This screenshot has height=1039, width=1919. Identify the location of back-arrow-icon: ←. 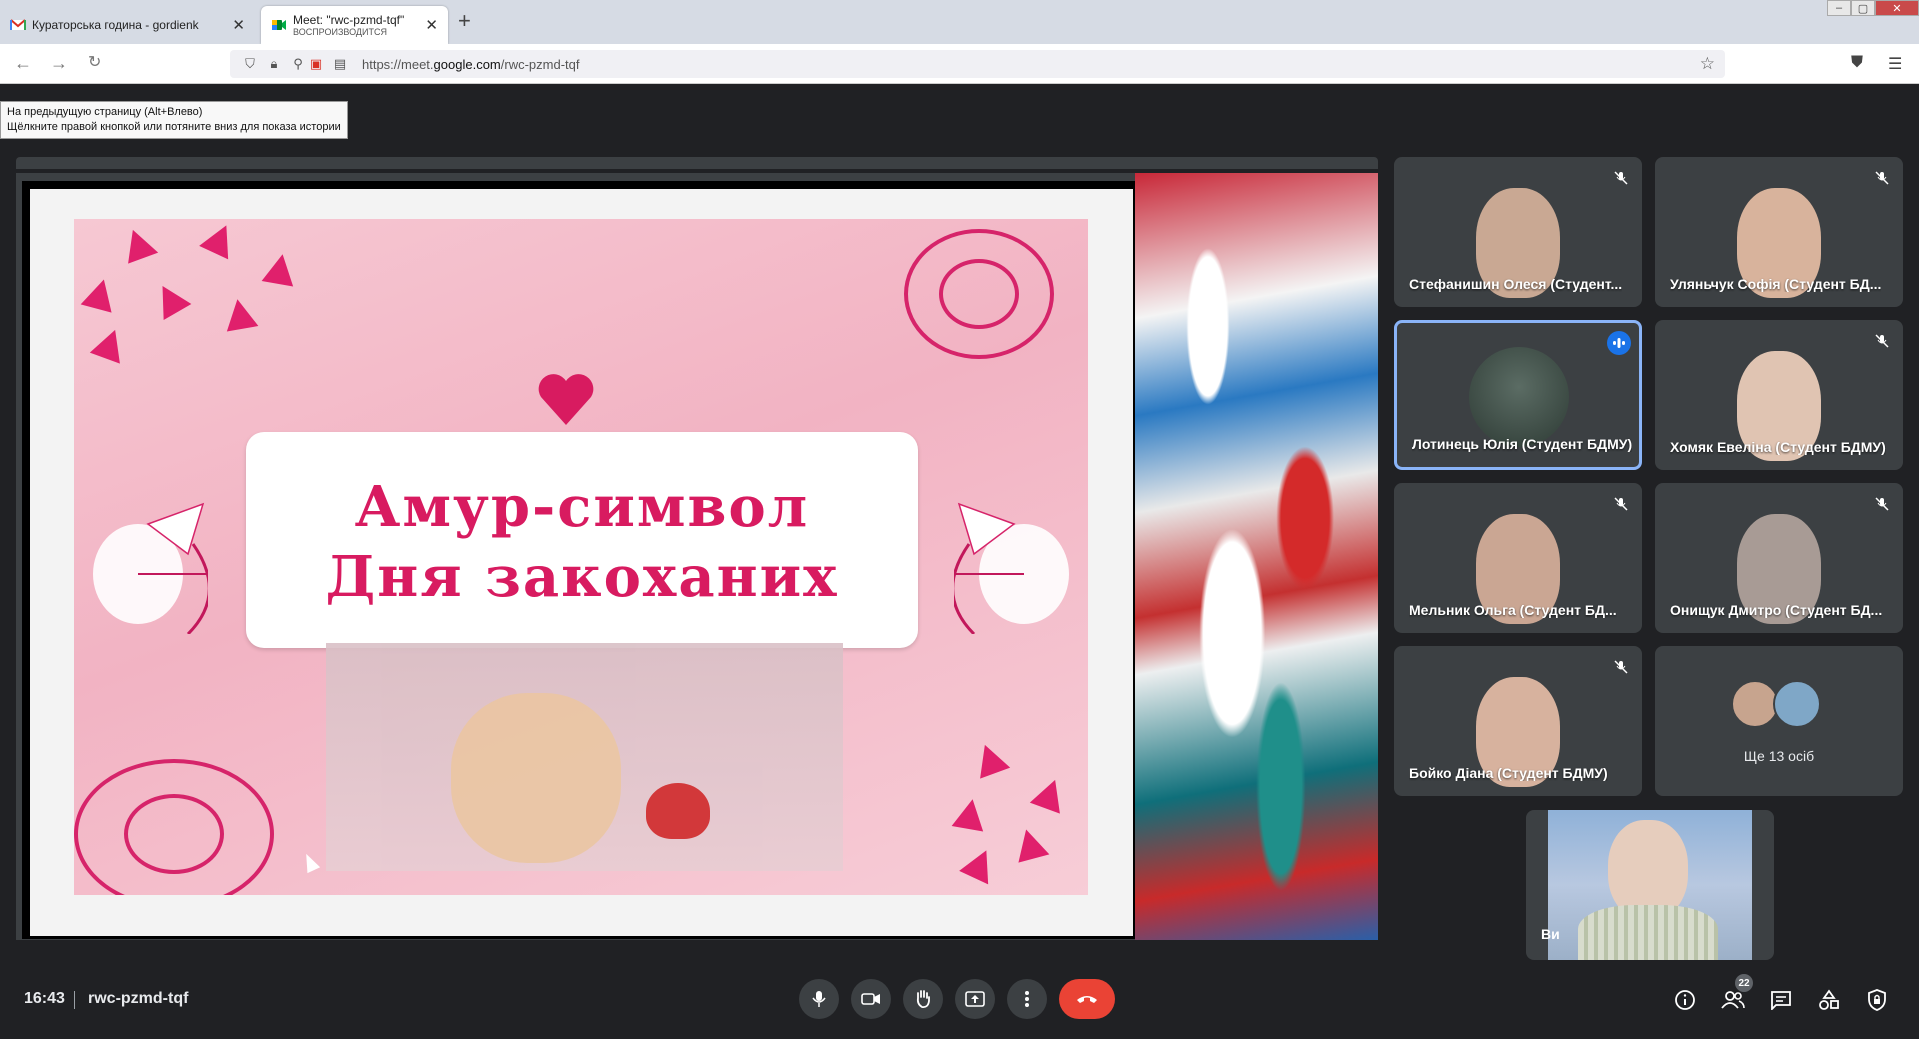
(23, 63).